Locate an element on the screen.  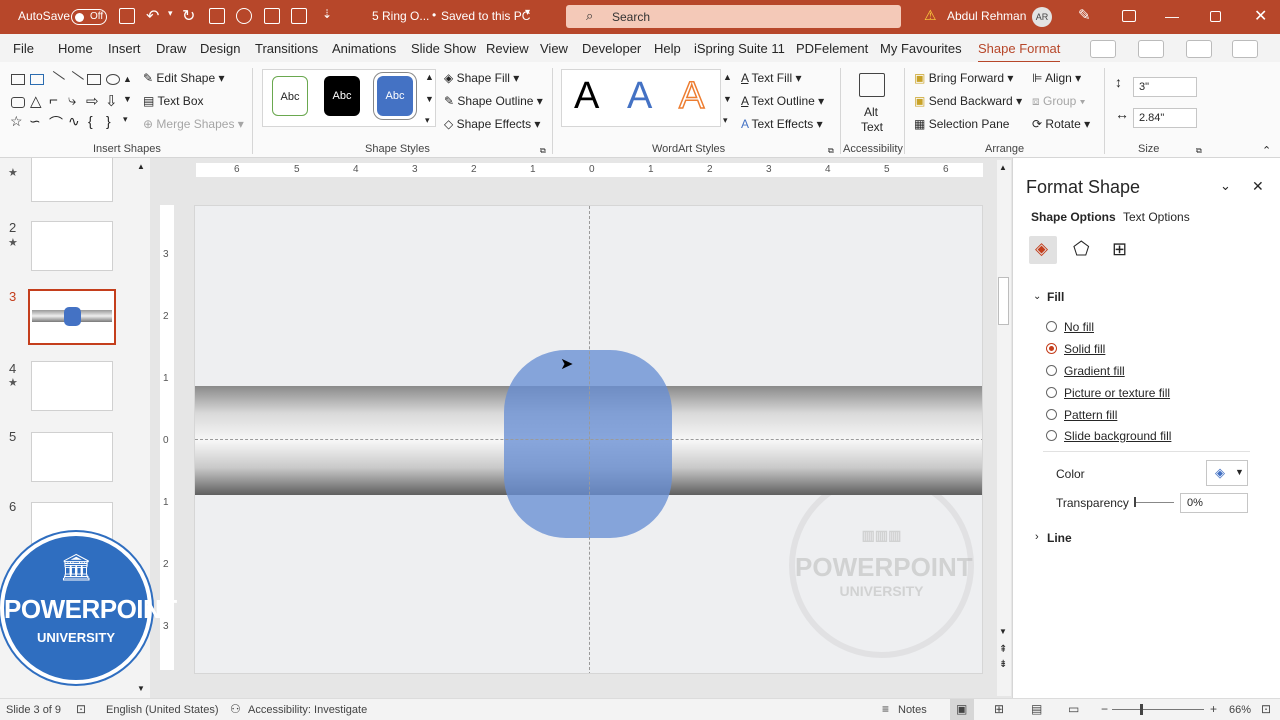
record-button is located at coordinates (1151, 49).